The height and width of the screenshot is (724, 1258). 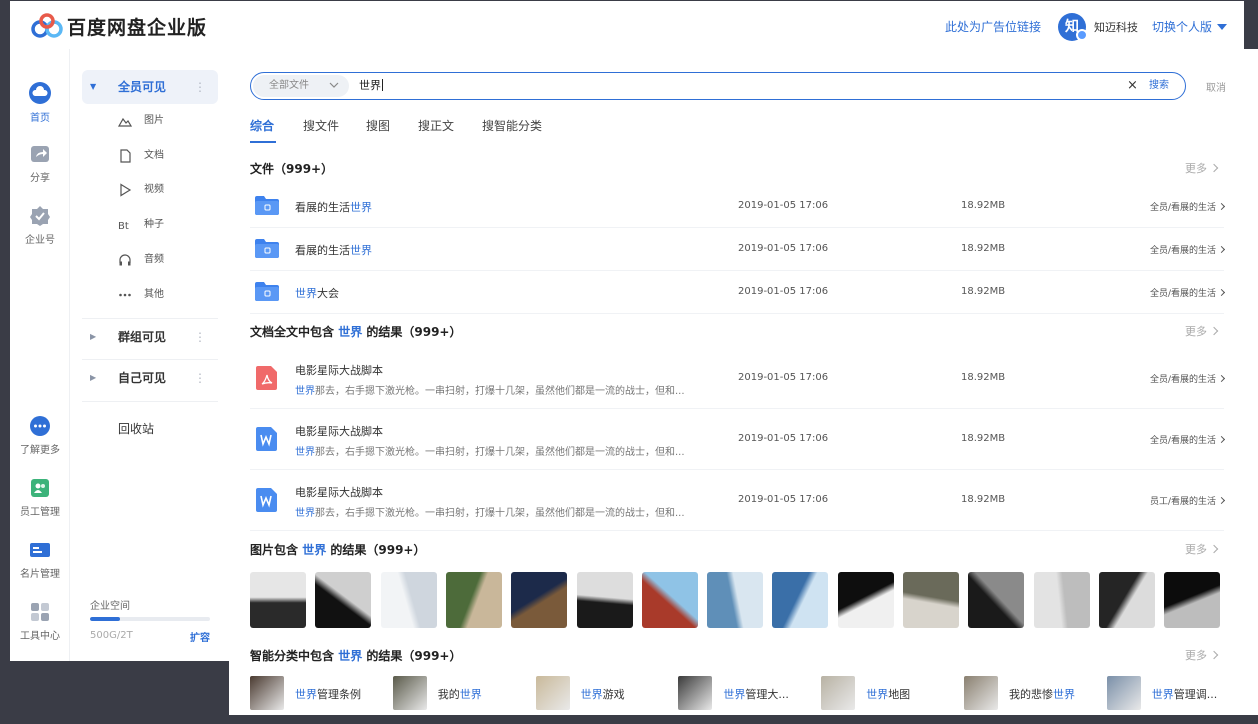 What do you see at coordinates (1202, 655) in the screenshot?
I see `more-categories-link: 更多` at bounding box center [1202, 655].